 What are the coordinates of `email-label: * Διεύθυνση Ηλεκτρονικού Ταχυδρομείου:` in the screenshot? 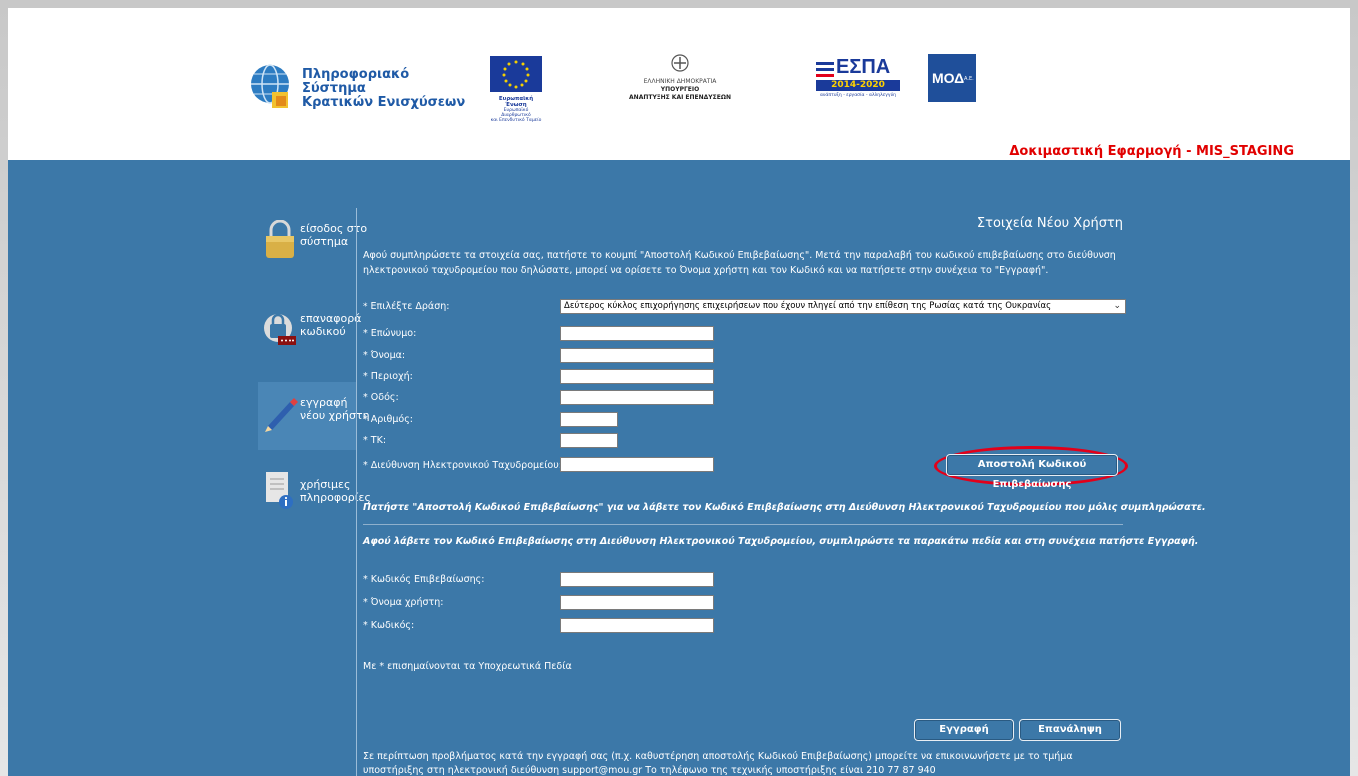 It's located at (462, 465).